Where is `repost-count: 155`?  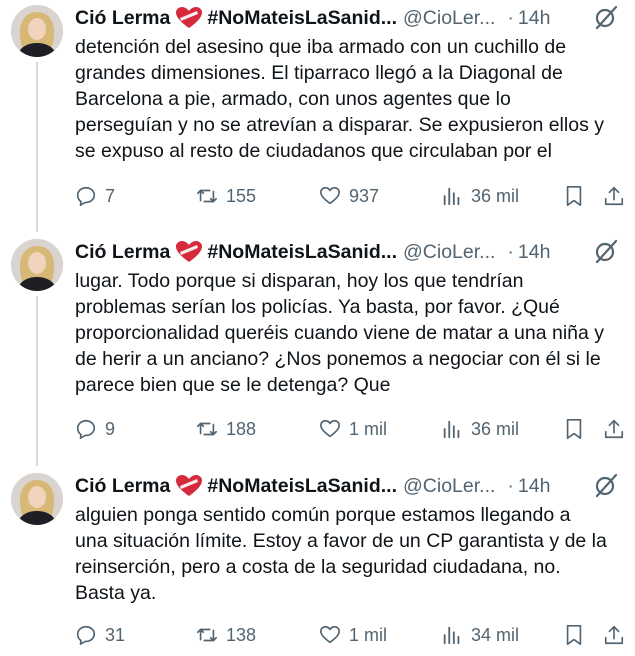 repost-count: 155 is located at coordinates (241, 195).